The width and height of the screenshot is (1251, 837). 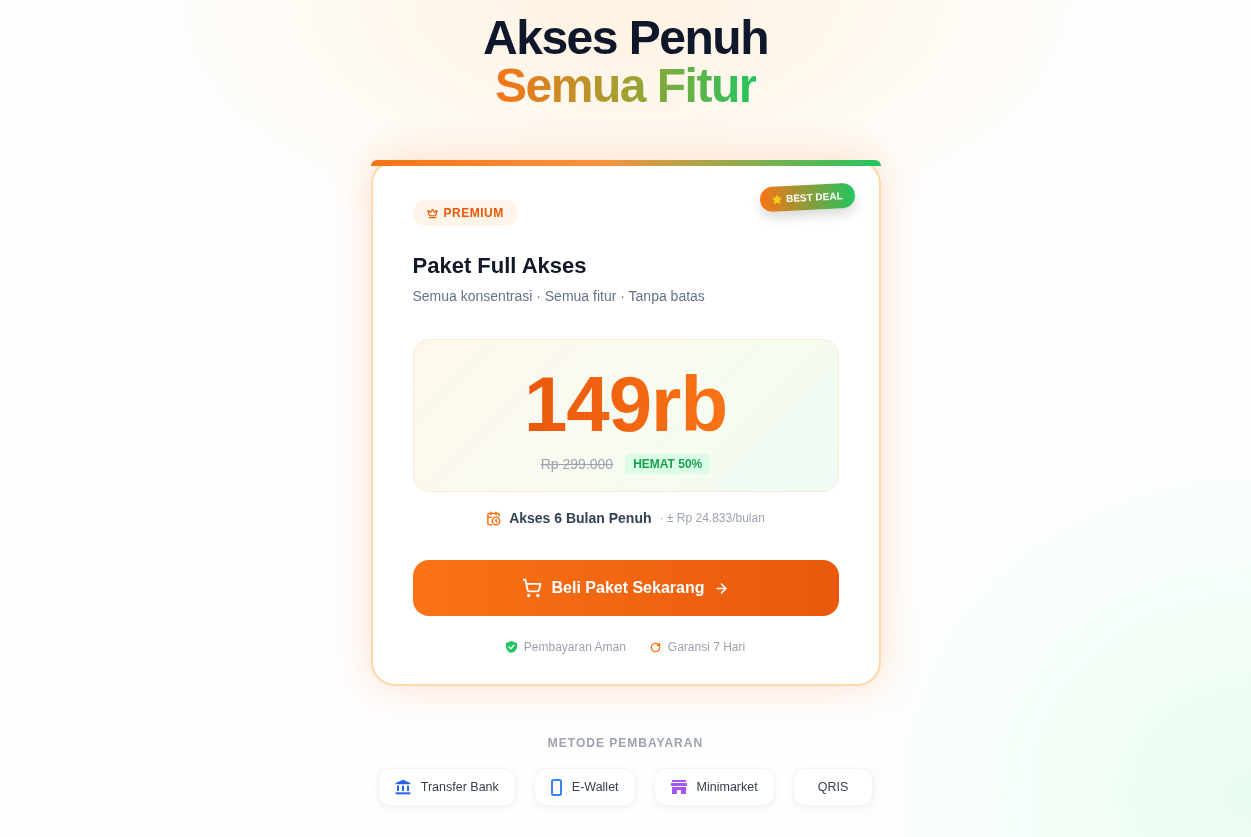 I want to click on arrow-right-icon, so click(x=722, y=588).